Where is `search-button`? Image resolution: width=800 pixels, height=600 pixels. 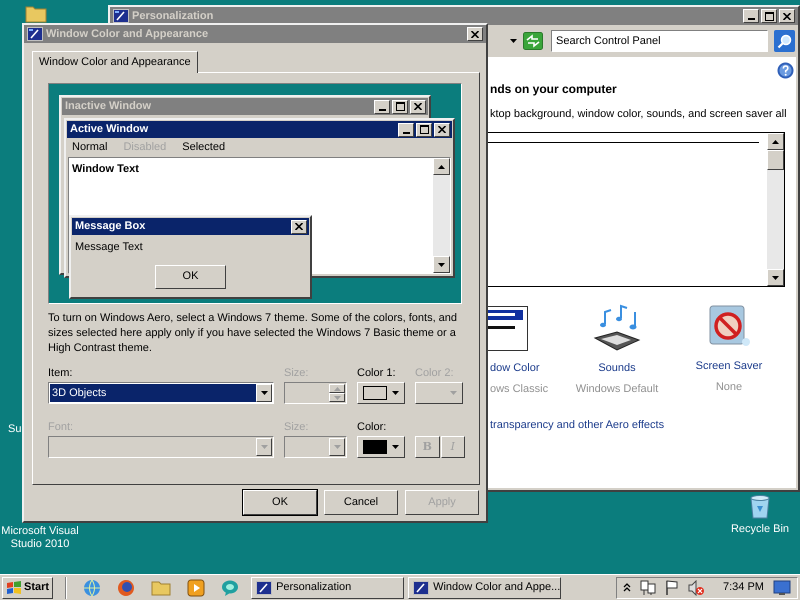 search-button is located at coordinates (784, 41).